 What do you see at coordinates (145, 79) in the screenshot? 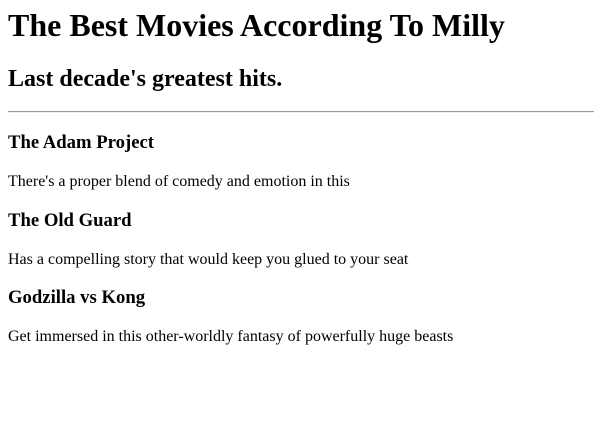
I see `page-subtitle: Last decade's greatest hits.` at bounding box center [145, 79].